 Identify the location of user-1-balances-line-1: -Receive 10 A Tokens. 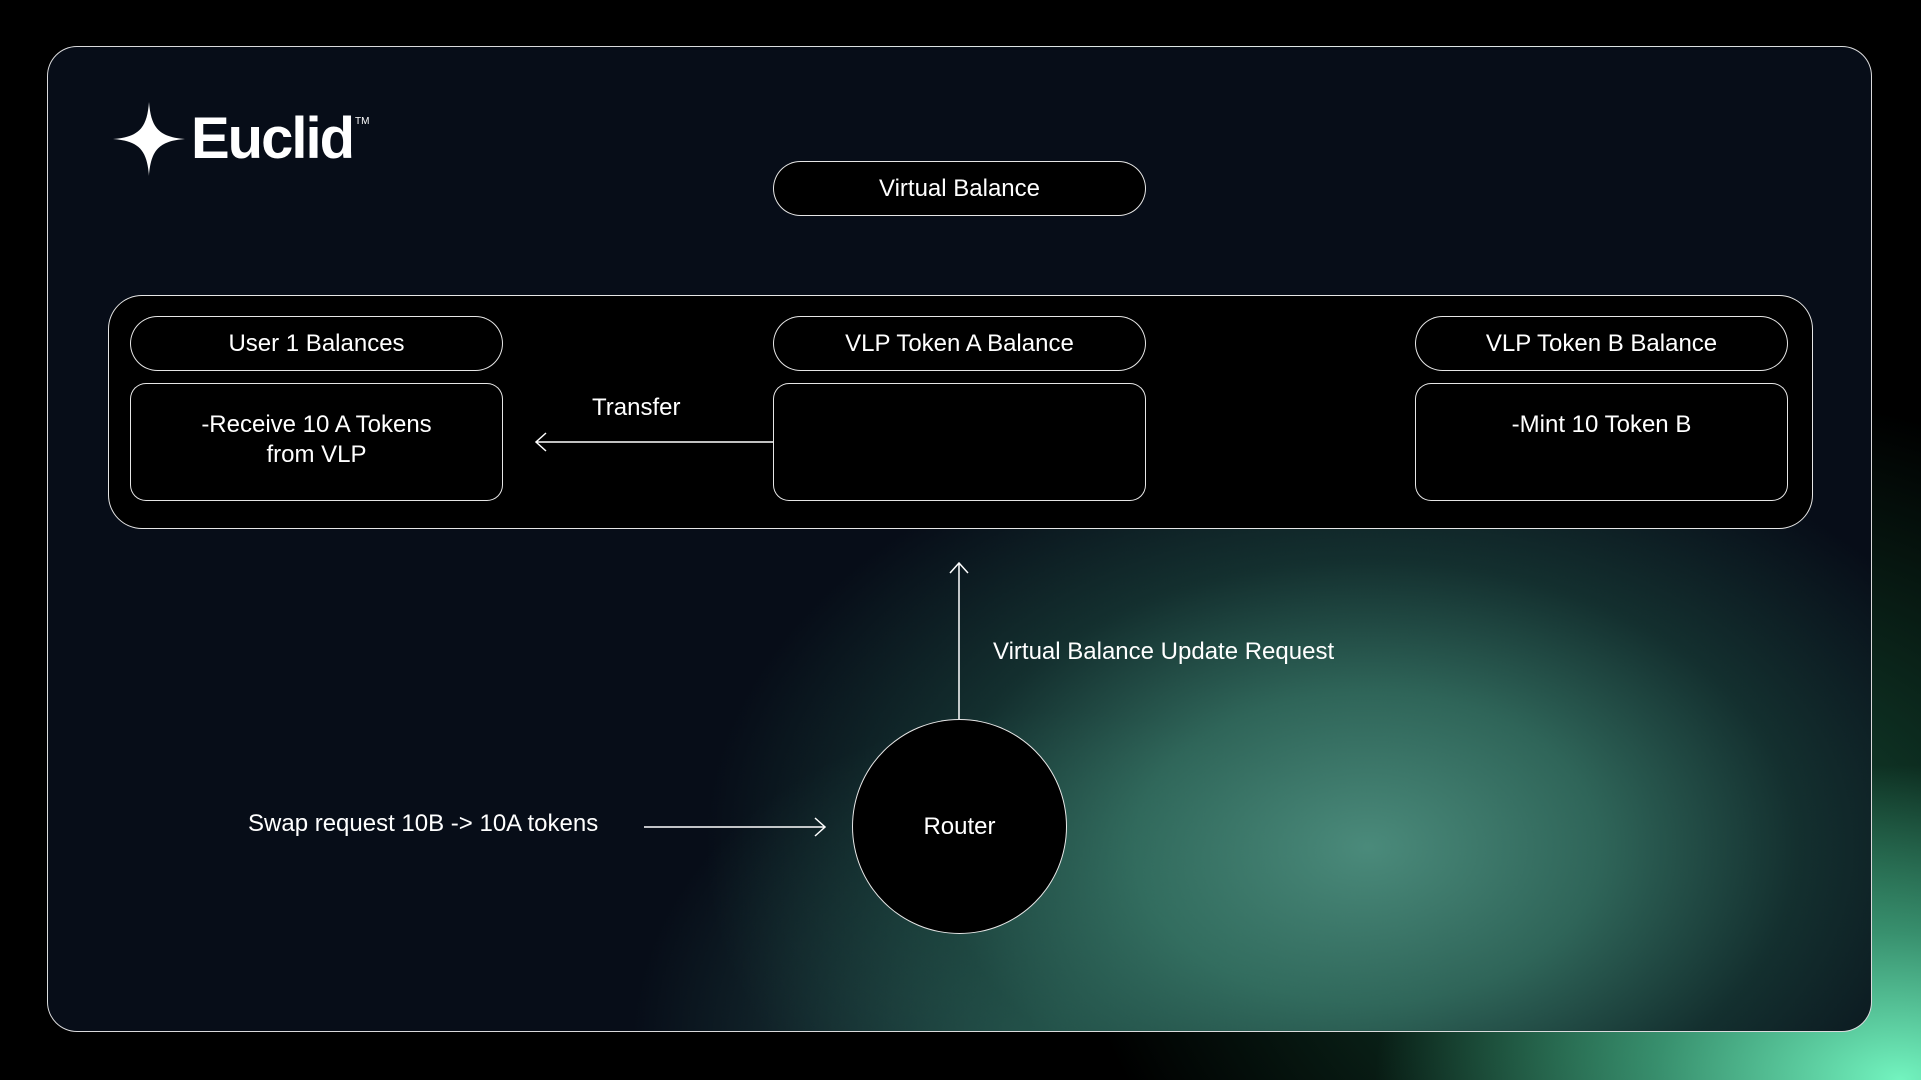
(316, 424).